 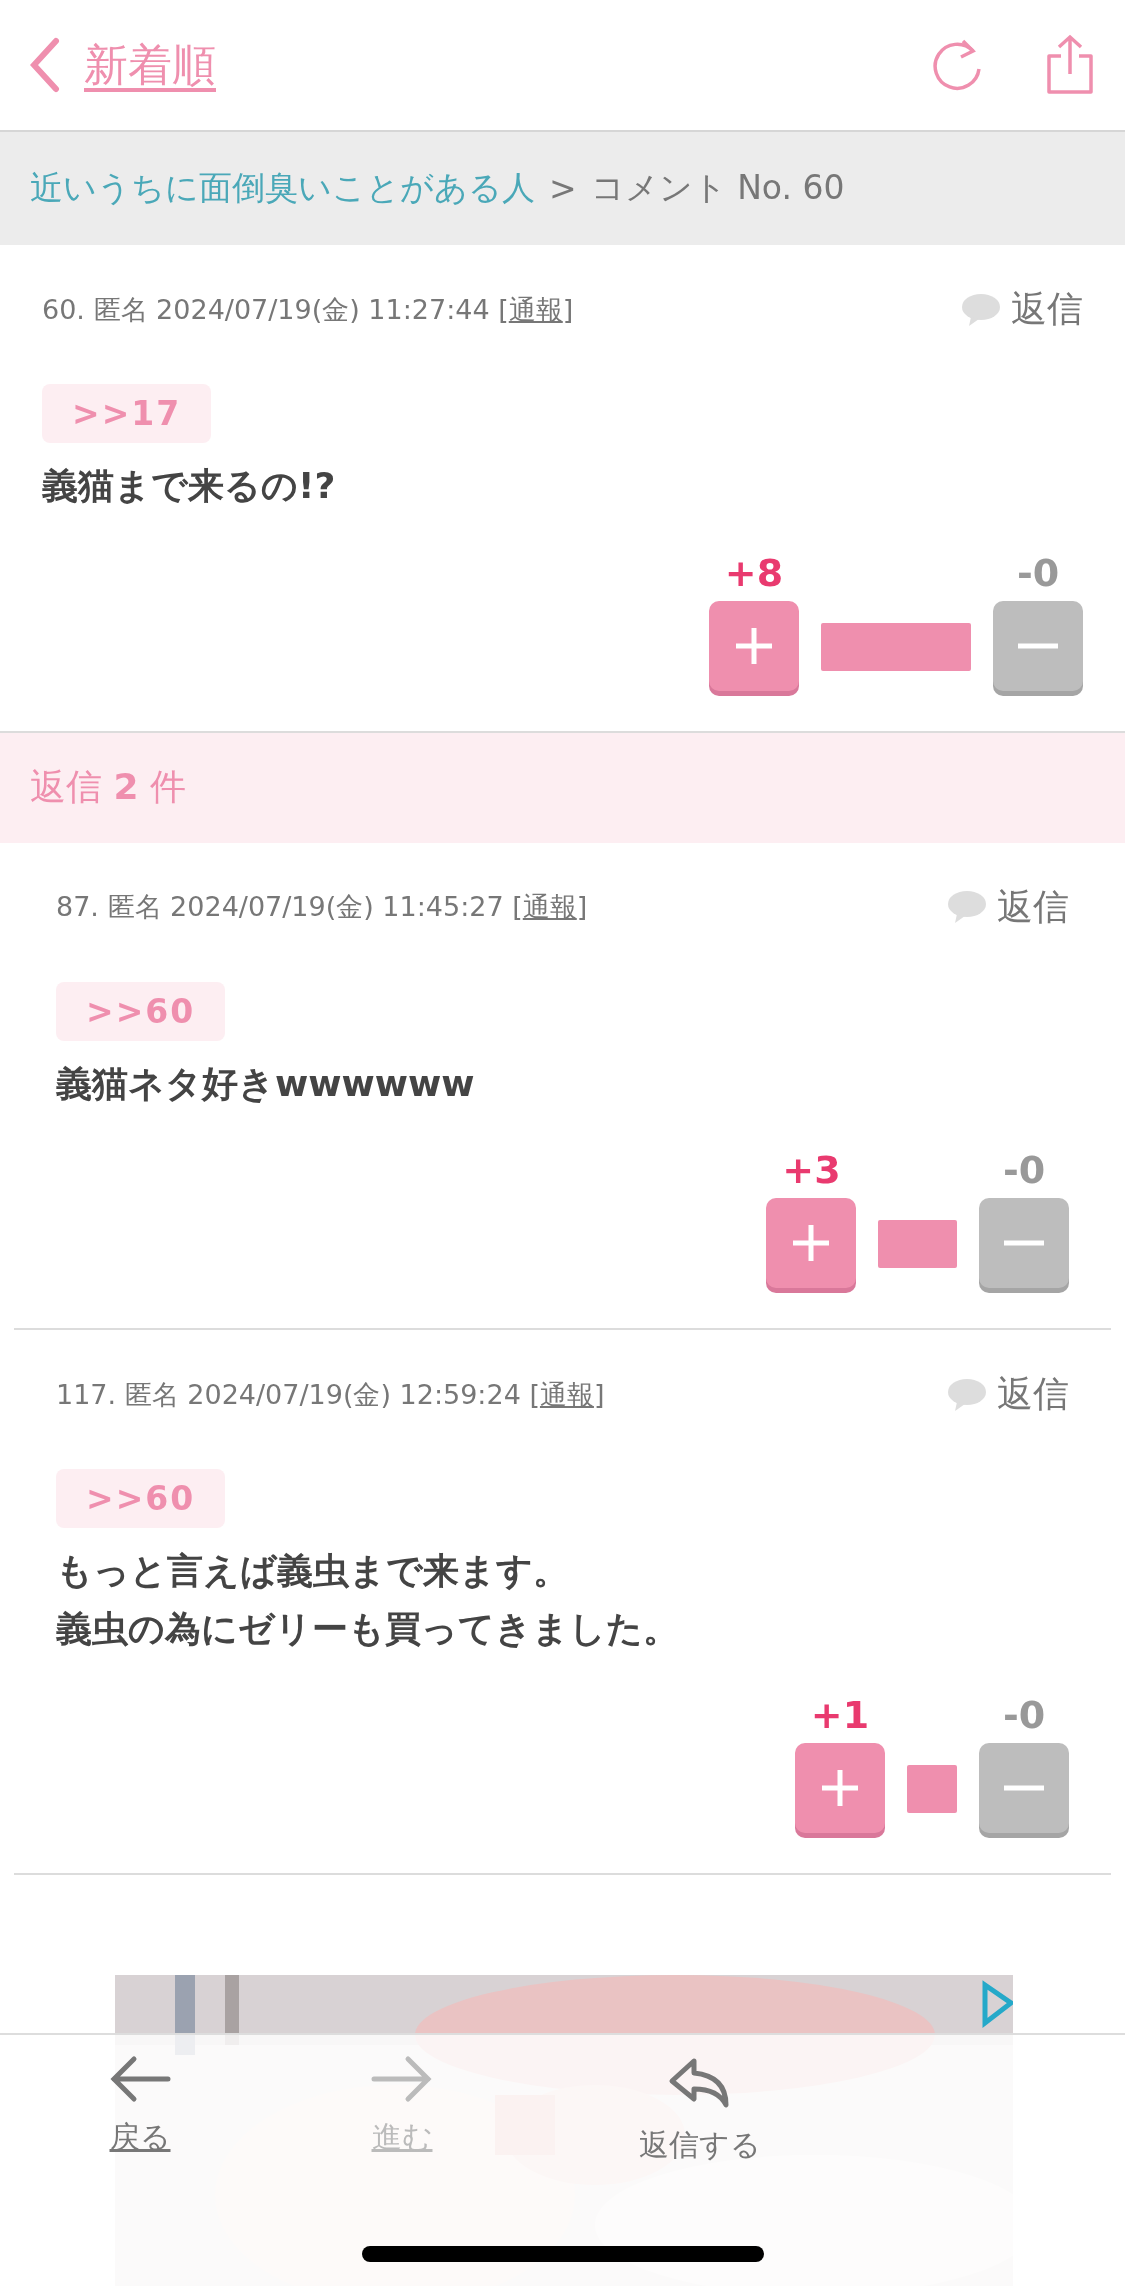 I want to click on comment-line: もっと言えば義虫まで来ます。, so click(x=313, y=1571).